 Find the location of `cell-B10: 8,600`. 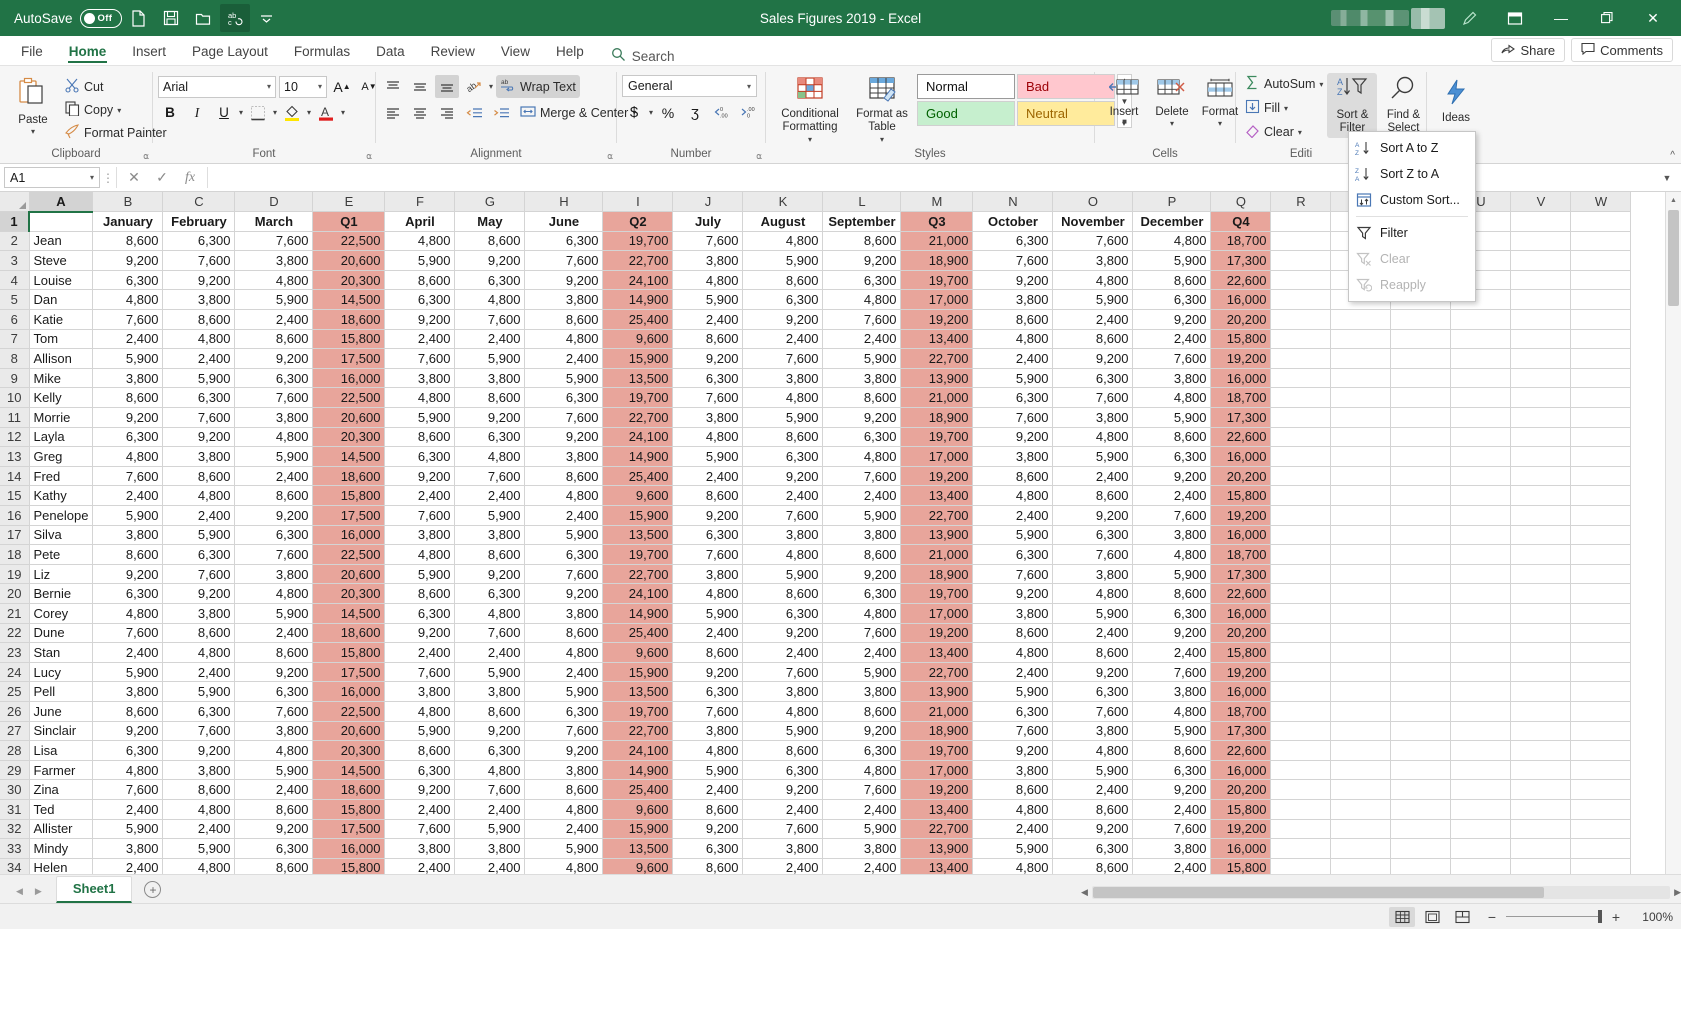

cell-B10: 8,600 is located at coordinates (128, 398).